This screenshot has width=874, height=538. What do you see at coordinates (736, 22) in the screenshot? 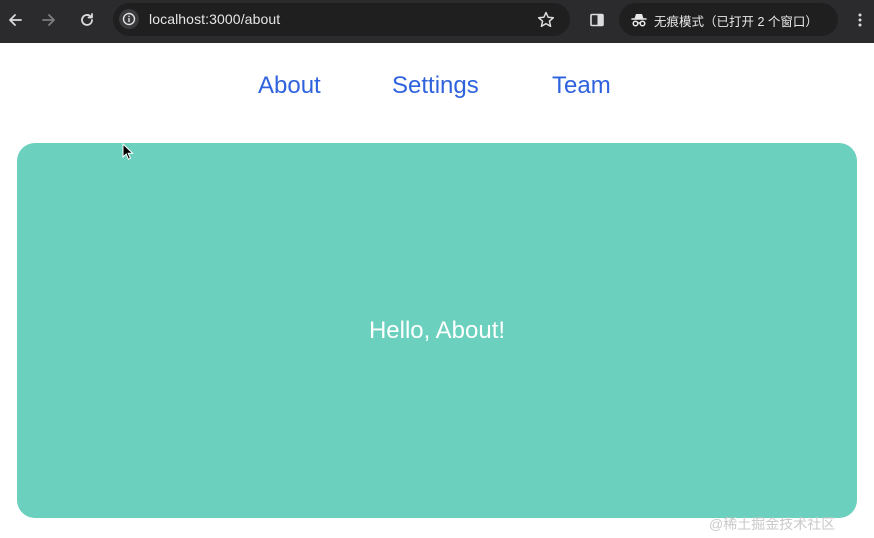
I see `incognito-label: 无痕模式（已打开 2 个窗口）` at bounding box center [736, 22].